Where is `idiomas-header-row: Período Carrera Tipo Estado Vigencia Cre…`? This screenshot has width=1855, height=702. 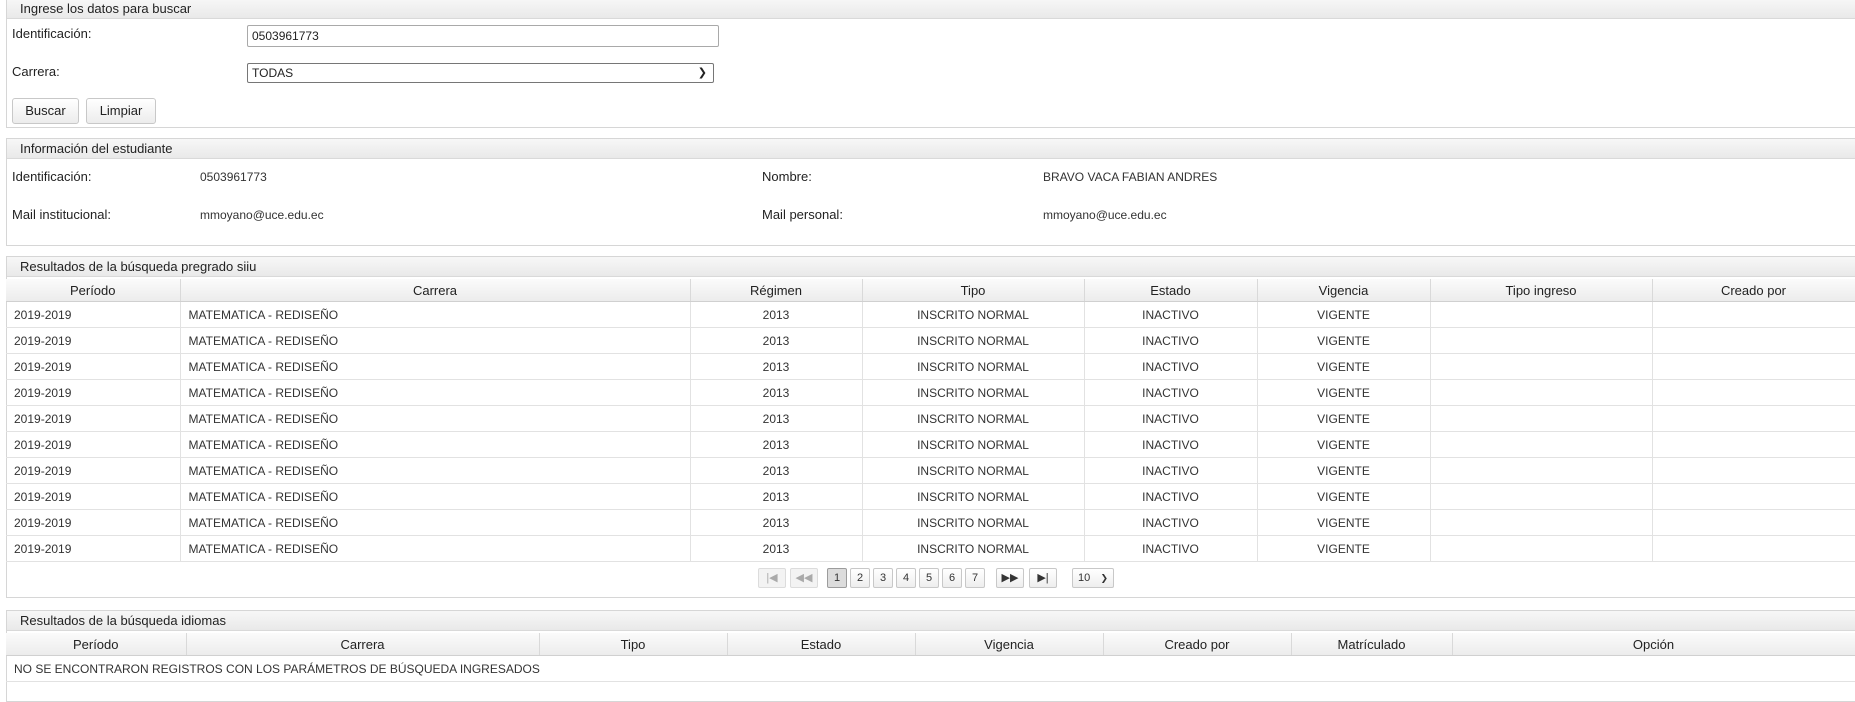 idiomas-header-row: Período Carrera Tipo Estado Vigencia Cre… is located at coordinates (930, 644).